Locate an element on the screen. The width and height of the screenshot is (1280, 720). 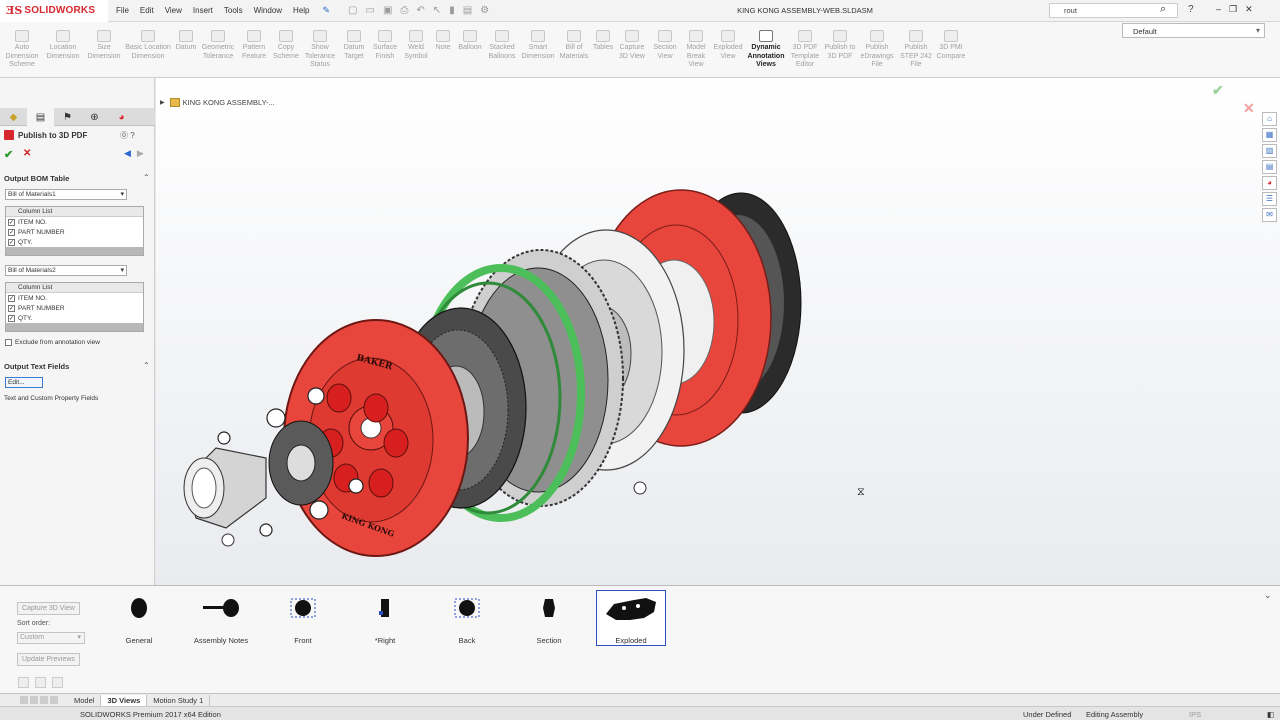
new-document-icon: ▢ is located at coordinates (352, 10).